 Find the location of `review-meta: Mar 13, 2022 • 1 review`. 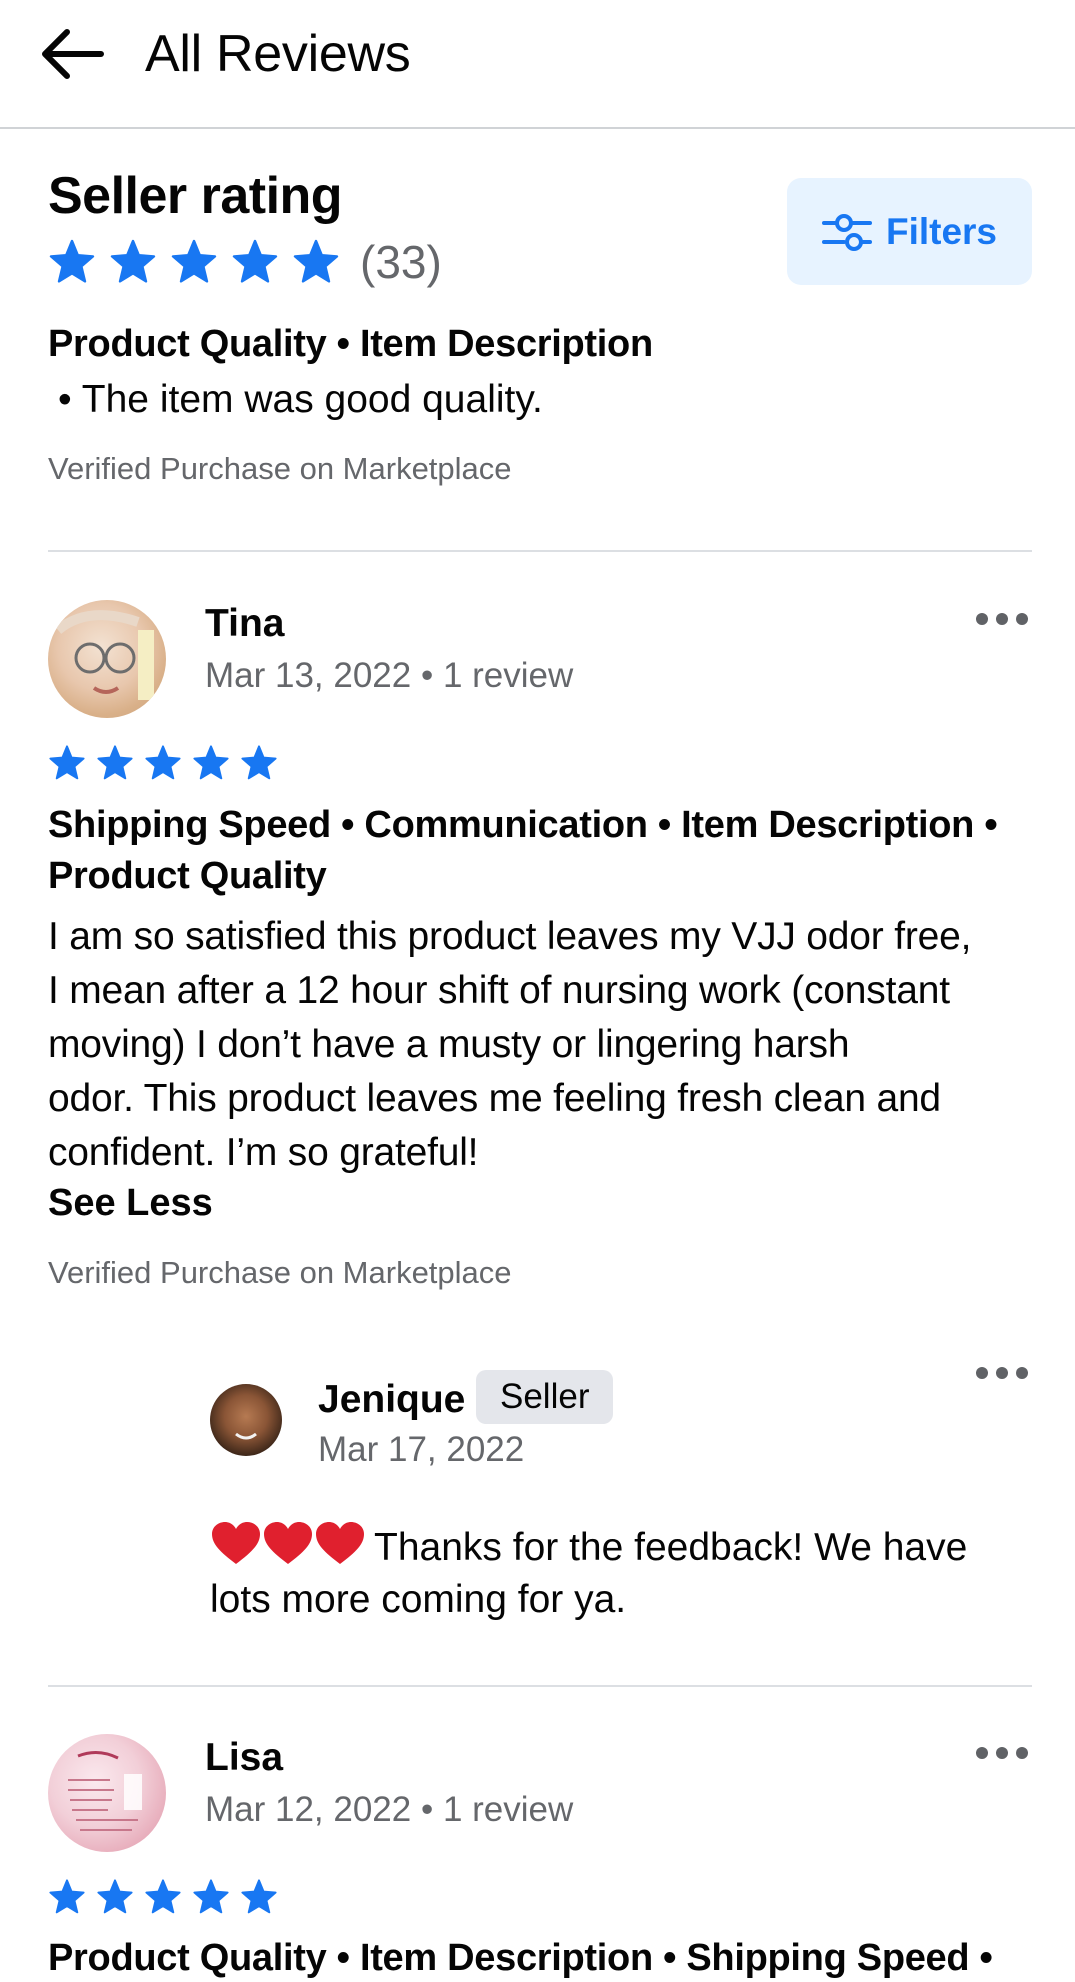

review-meta: Mar 13, 2022 • 1 review is located at coordinates (389, 675).